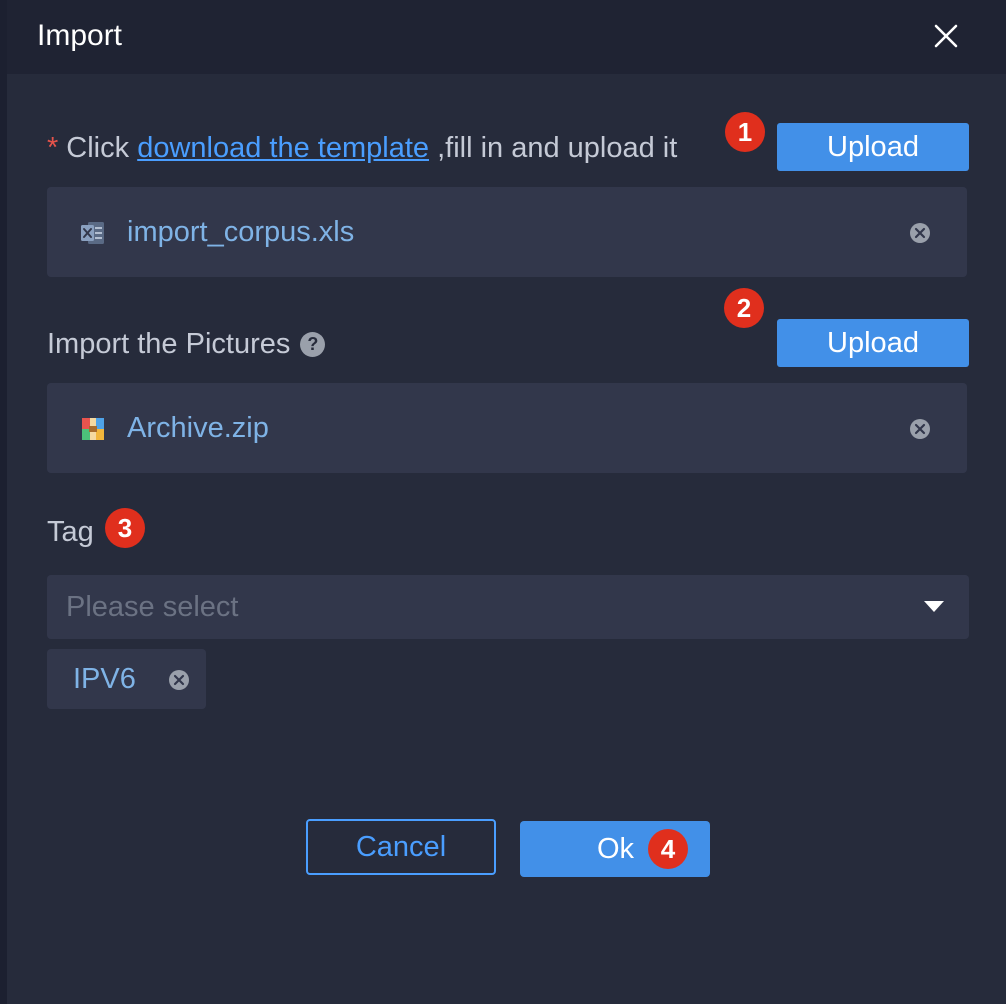 This screenshot has height=1004, width=1006. I want to click on uploaded-file-template: import_corpus.xls, so click(507, 232).